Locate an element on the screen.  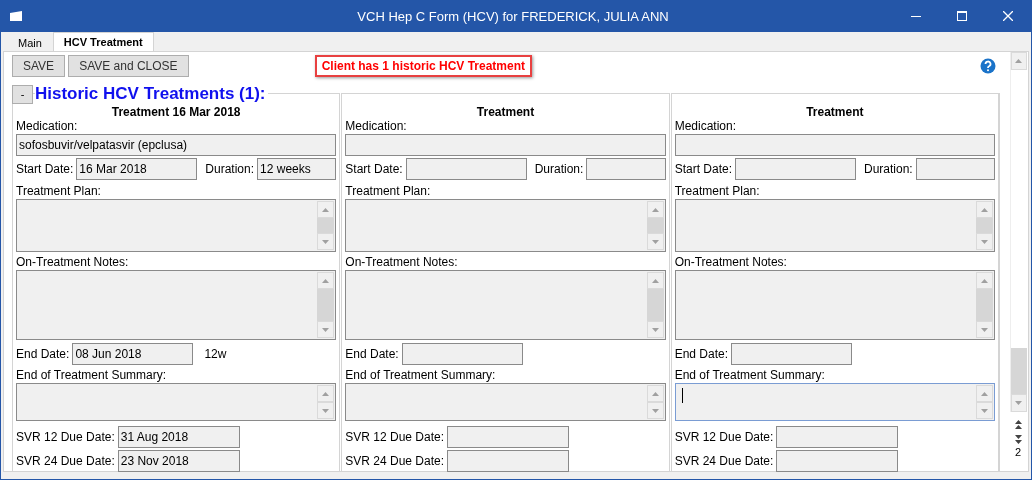
start-date-field: 16 Mar 2018 is located at coordinates (137, 169).